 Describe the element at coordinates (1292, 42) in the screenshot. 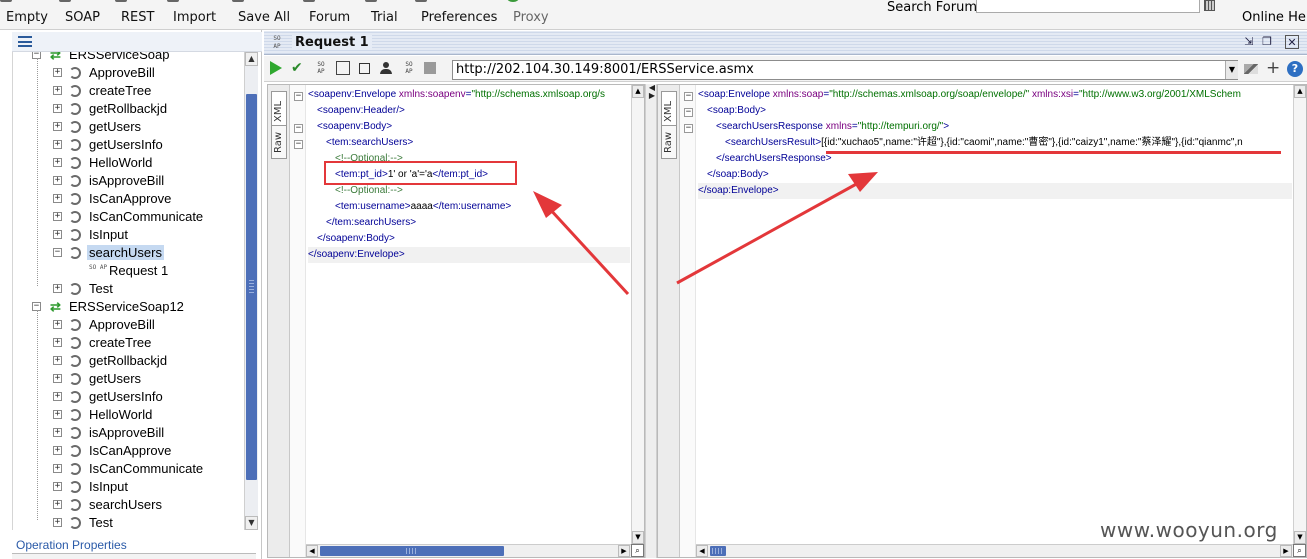

I see `close-window-icon: ✕` at that location.